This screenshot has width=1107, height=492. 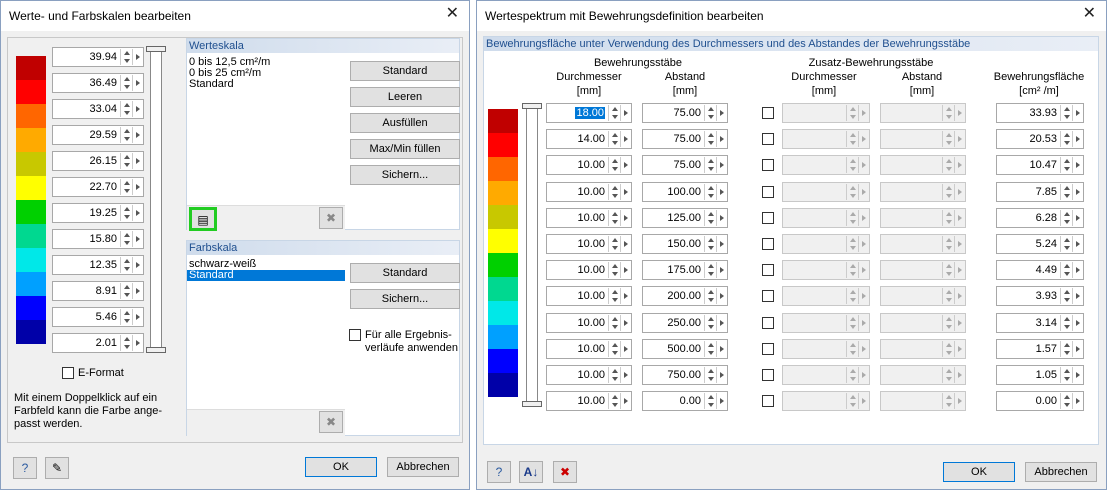 I want to click on spacing-spinner: 0.00, so click(x=685, y=401).